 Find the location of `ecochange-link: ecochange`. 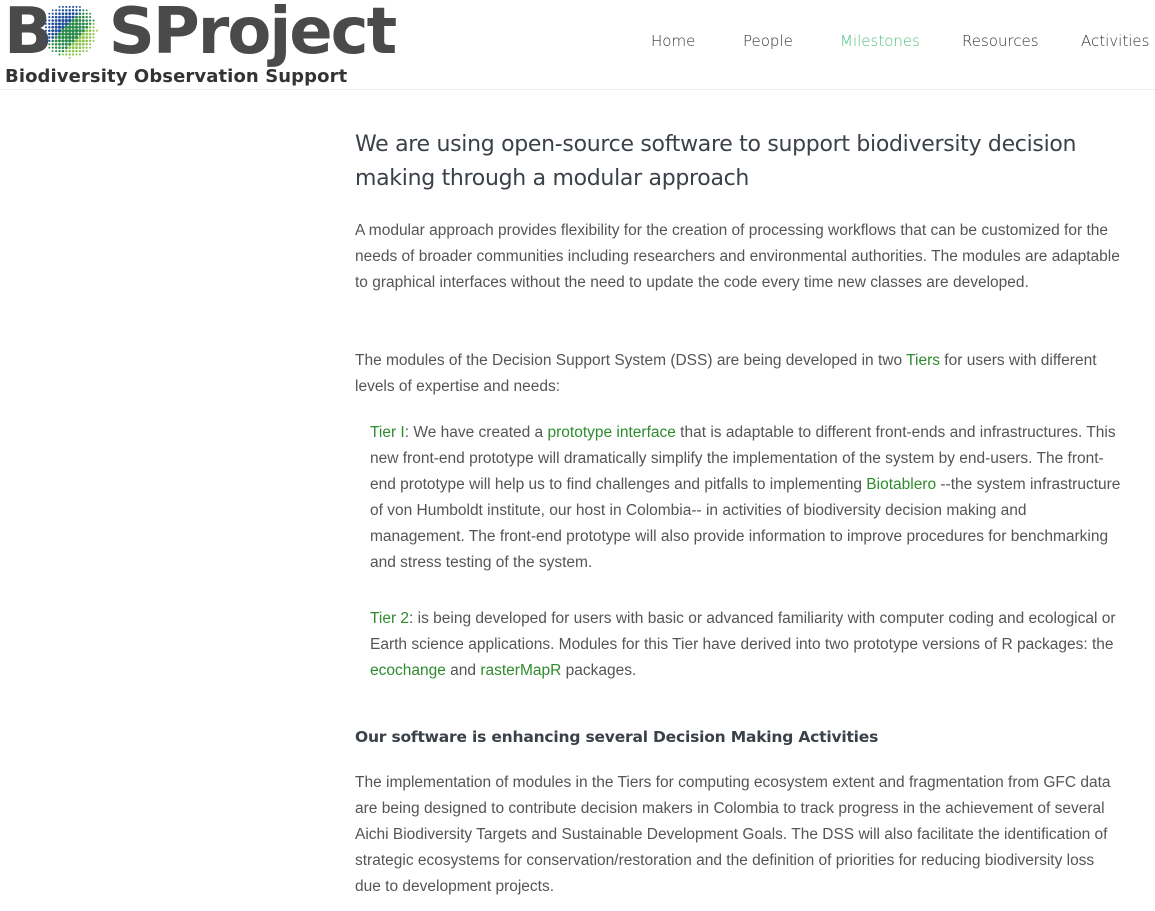

ecochange-link: ecochange is located at coordinates (408, 670).